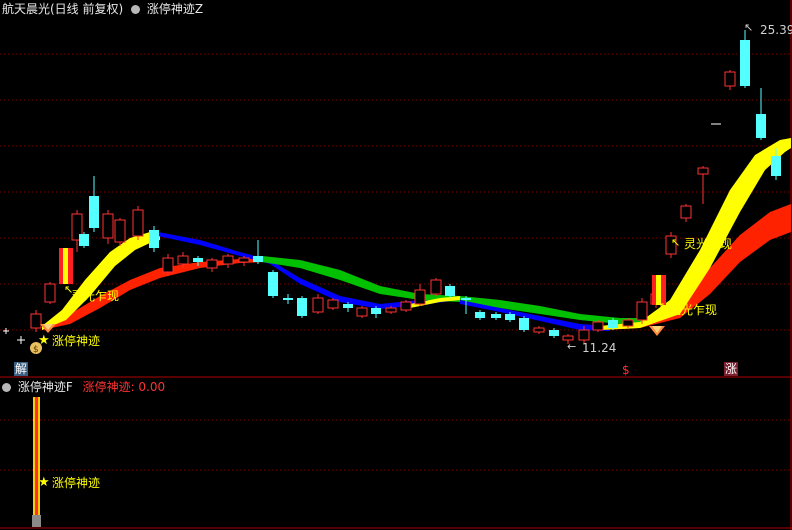  I want to click on arrow-icon-upper: ↖, so click(675, 242).